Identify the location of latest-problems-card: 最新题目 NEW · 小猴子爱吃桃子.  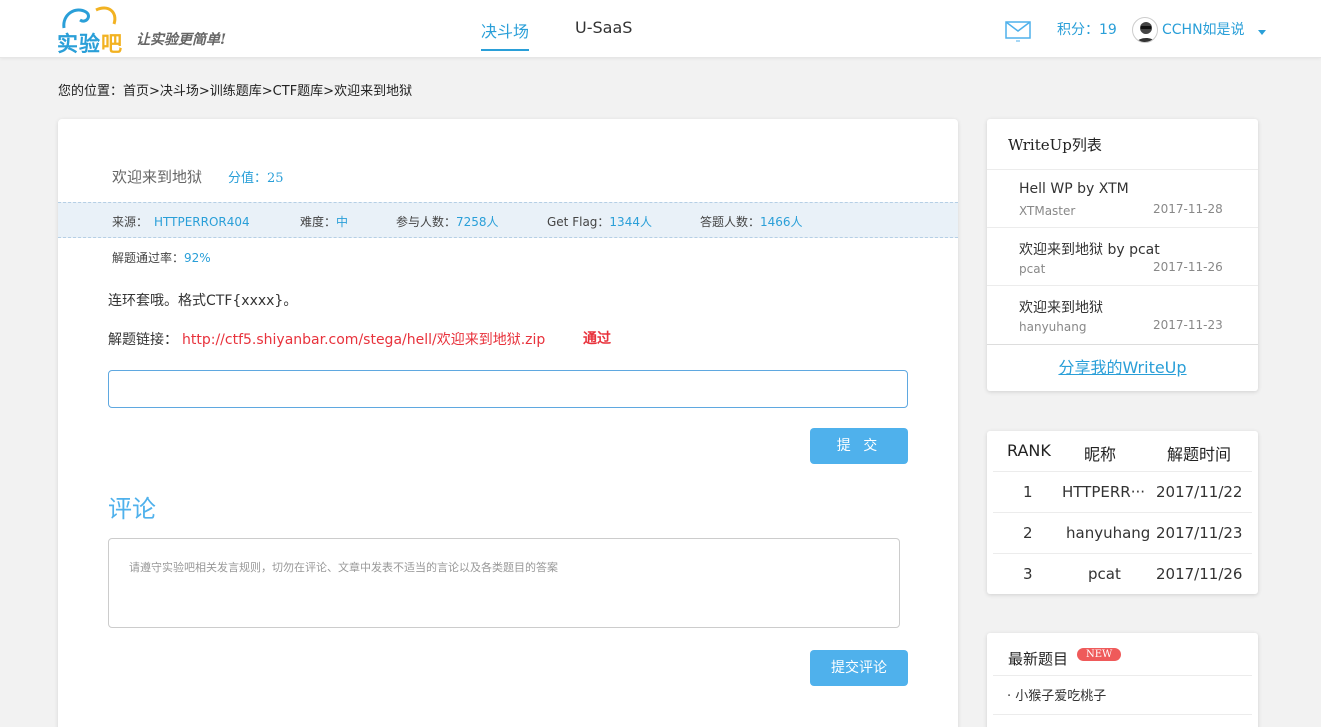
(1122, 680).